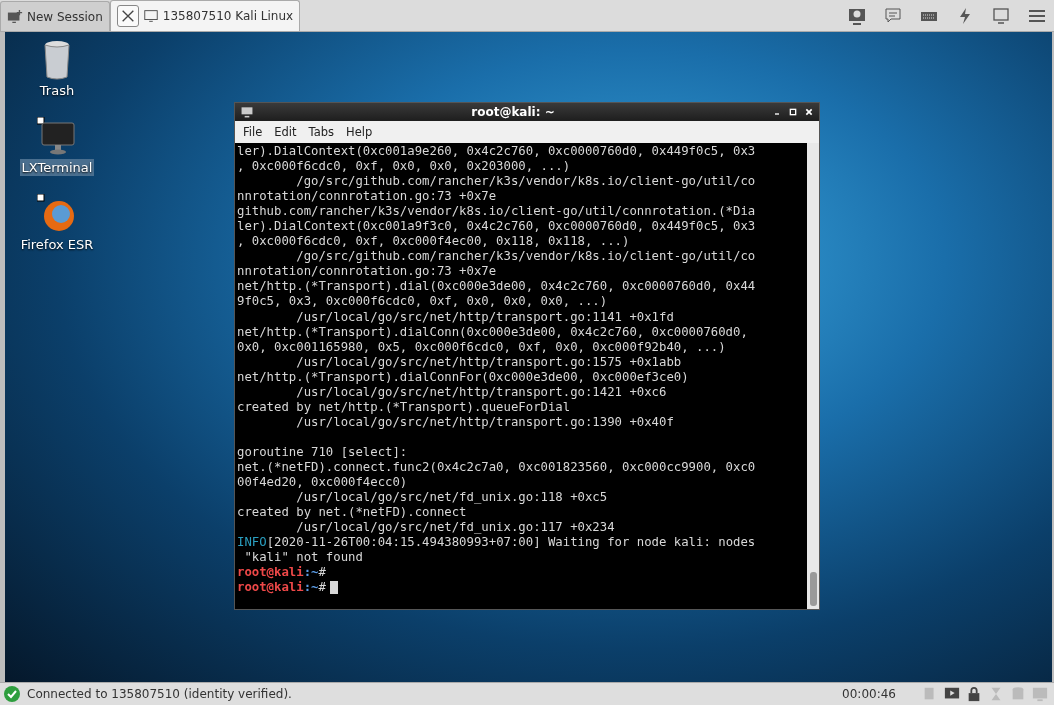  What do you see at coordinates (434, 242) in the screenshot?
I see `terminal-line: , 0xc000f6cdc0, 0xf, 0xc000f4ec00, 0x118, 0x118, ...)` at bounding box center [434, 242].